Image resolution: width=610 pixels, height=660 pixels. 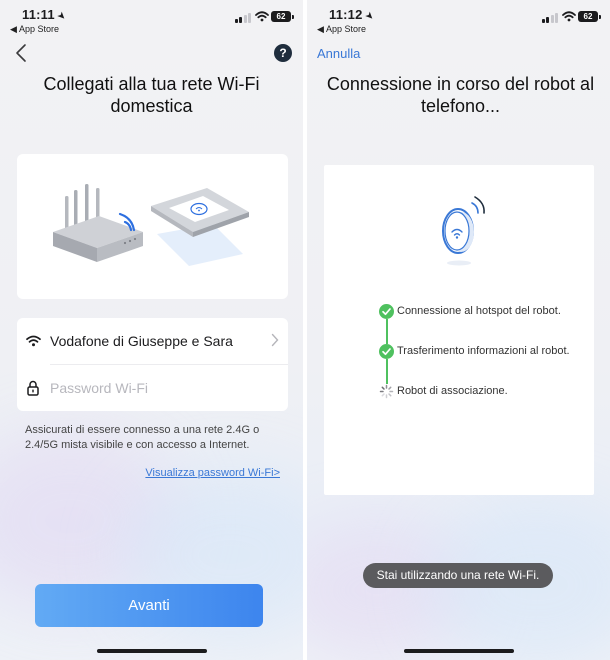 What do you see at coordinates (99, 388) in the screenshot?
I see `password-input: Password Wi-Fi` at bounding box center [99, 388].